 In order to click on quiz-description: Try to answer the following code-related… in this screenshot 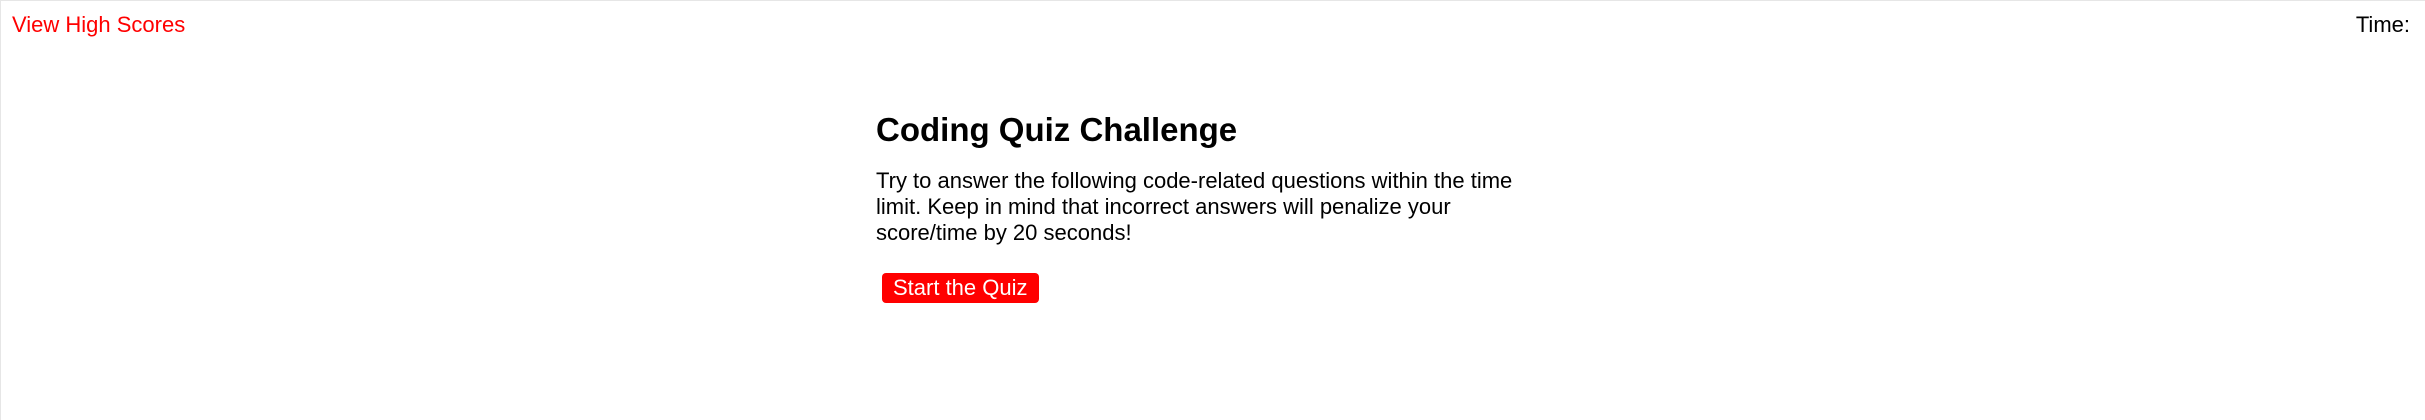, I will do `click(1194, 206)`.